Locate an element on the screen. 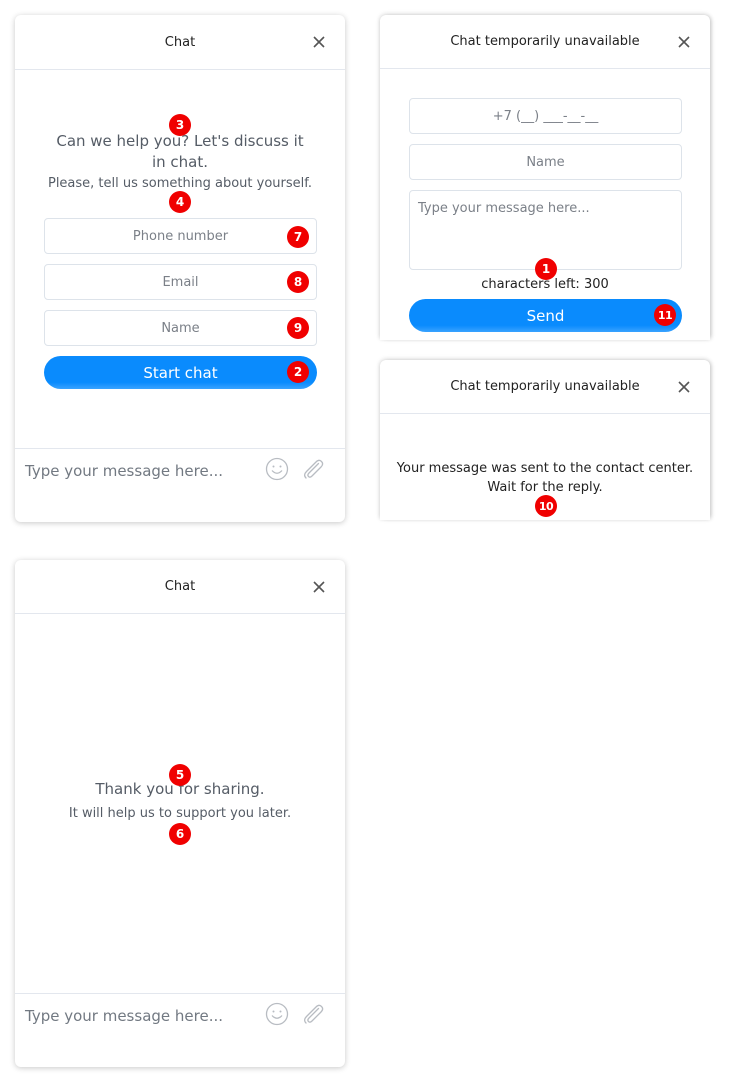 Image resolution: width=730 pixels, height=1090 pixels. send-button: Send is located at coordinates (545, 315).